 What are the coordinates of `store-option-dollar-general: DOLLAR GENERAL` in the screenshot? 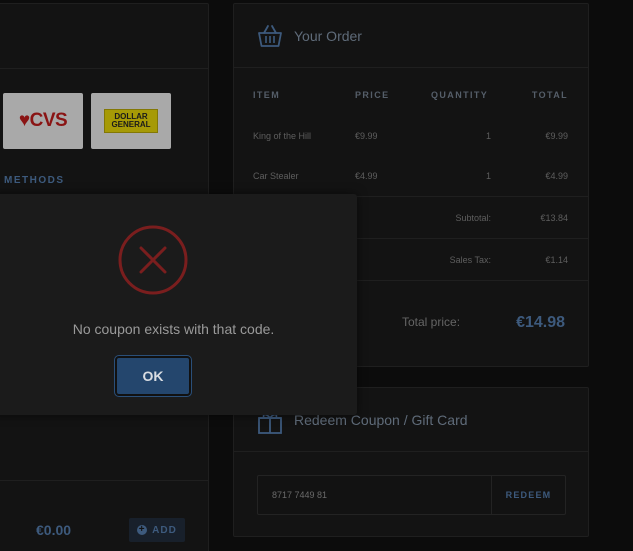 It's located at (131, 121).